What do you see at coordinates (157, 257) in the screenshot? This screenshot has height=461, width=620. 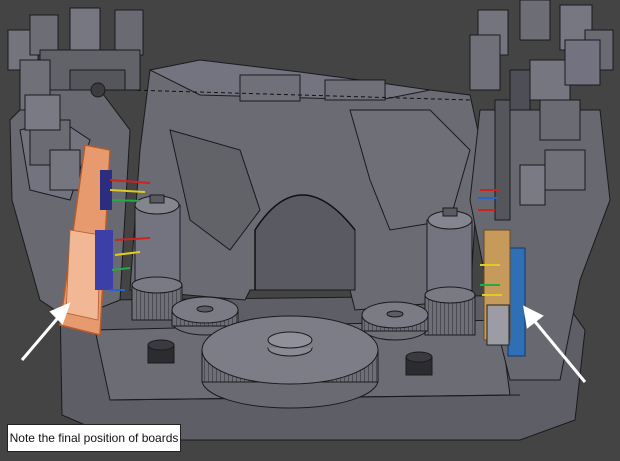 I see `left-motor` at bounding box center [157, 257].